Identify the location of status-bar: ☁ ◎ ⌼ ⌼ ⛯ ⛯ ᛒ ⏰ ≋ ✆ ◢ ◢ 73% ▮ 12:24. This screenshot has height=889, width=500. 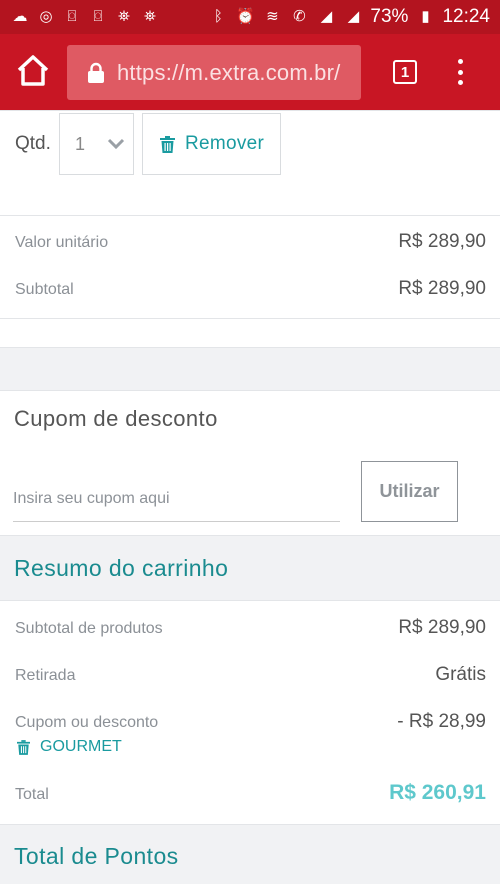
(250, 17).